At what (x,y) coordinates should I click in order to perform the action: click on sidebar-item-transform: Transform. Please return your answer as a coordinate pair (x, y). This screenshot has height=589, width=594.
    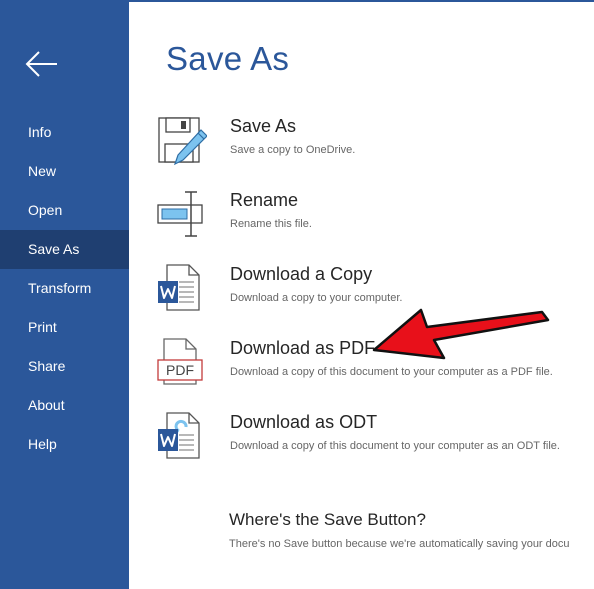
    Looking at the image, I should click on (64, 288).